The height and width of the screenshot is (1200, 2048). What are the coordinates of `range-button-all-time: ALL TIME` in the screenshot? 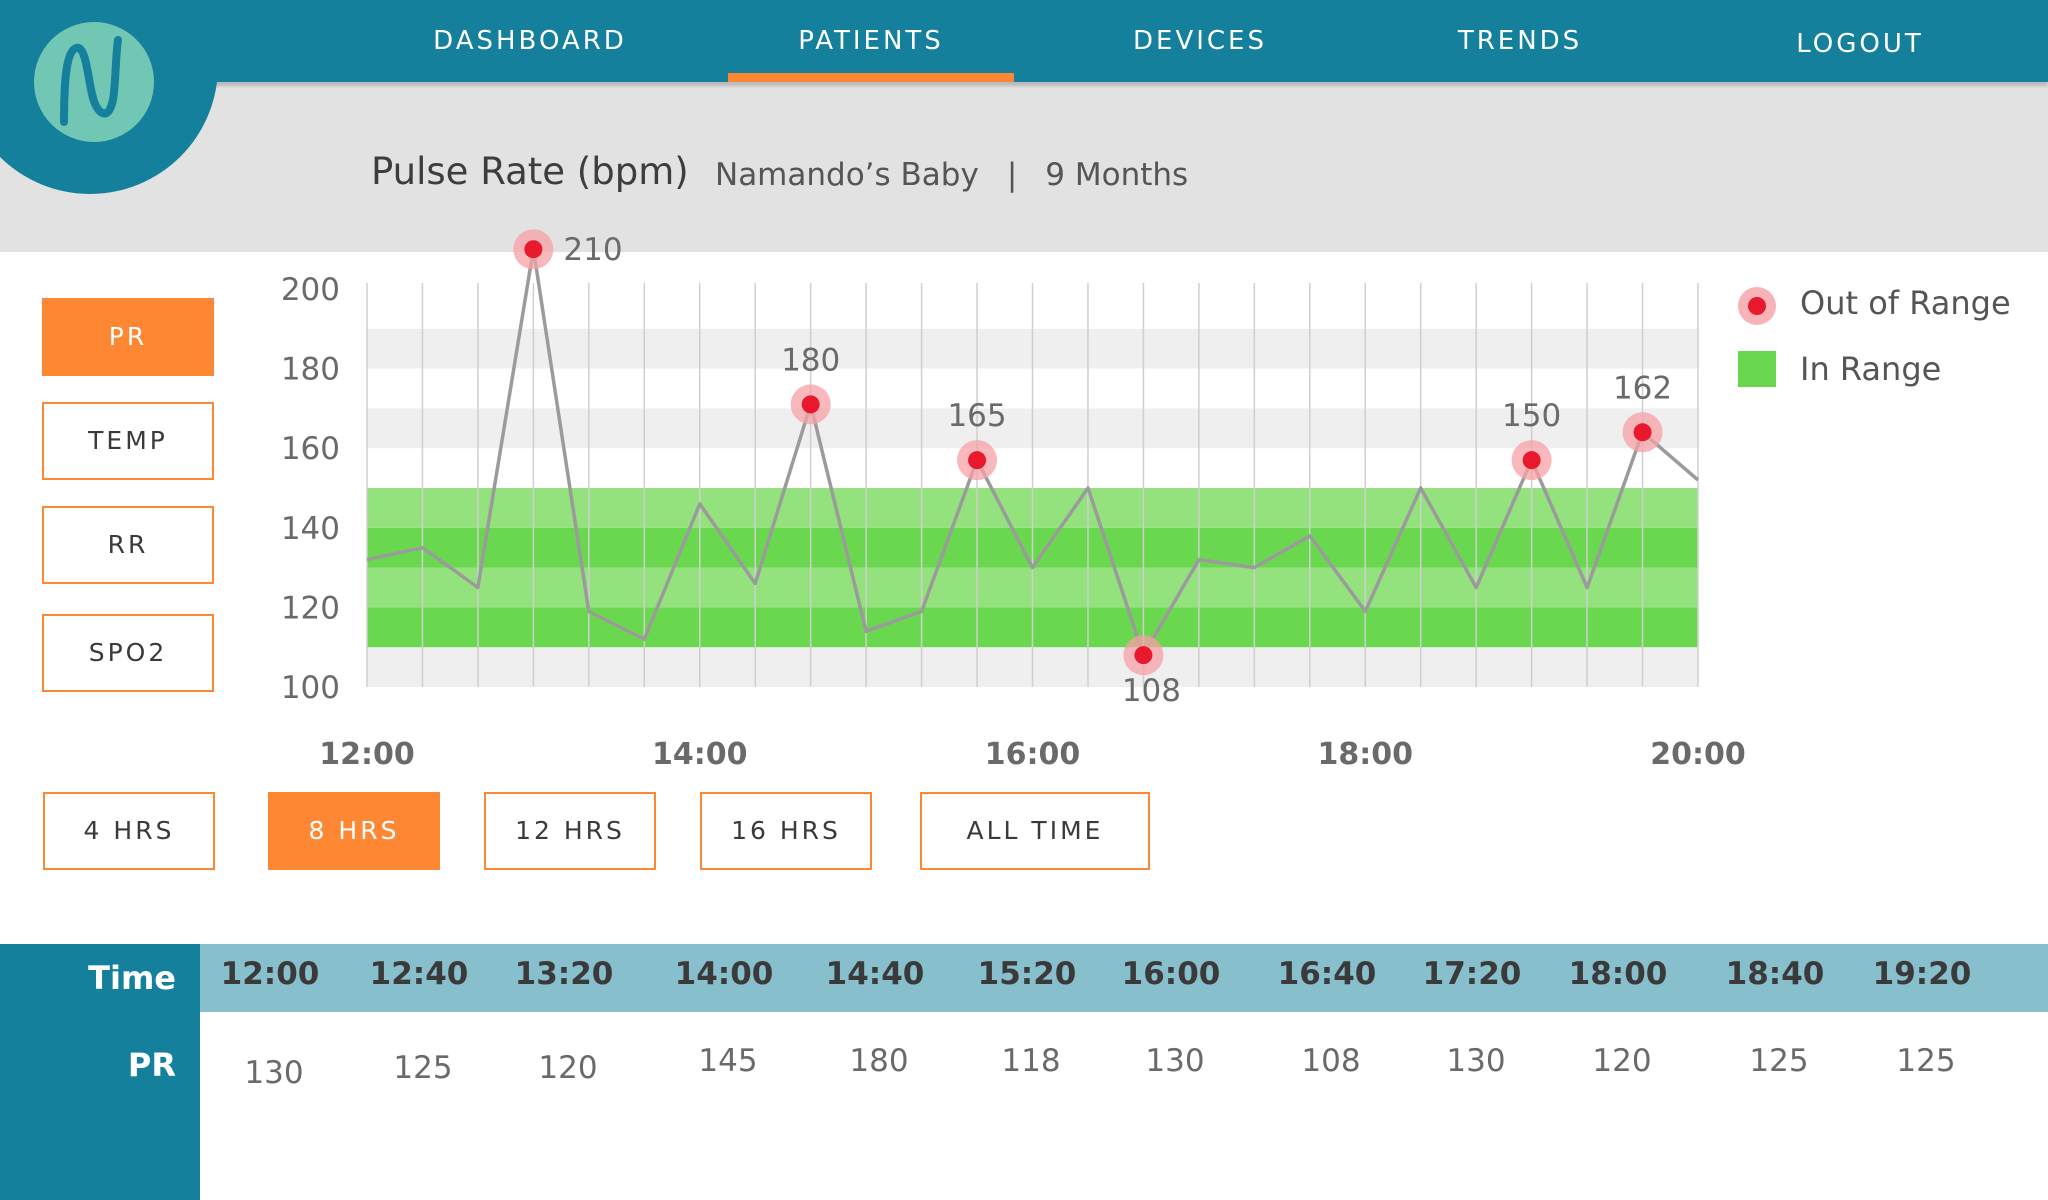 It's located at (1035, 831).